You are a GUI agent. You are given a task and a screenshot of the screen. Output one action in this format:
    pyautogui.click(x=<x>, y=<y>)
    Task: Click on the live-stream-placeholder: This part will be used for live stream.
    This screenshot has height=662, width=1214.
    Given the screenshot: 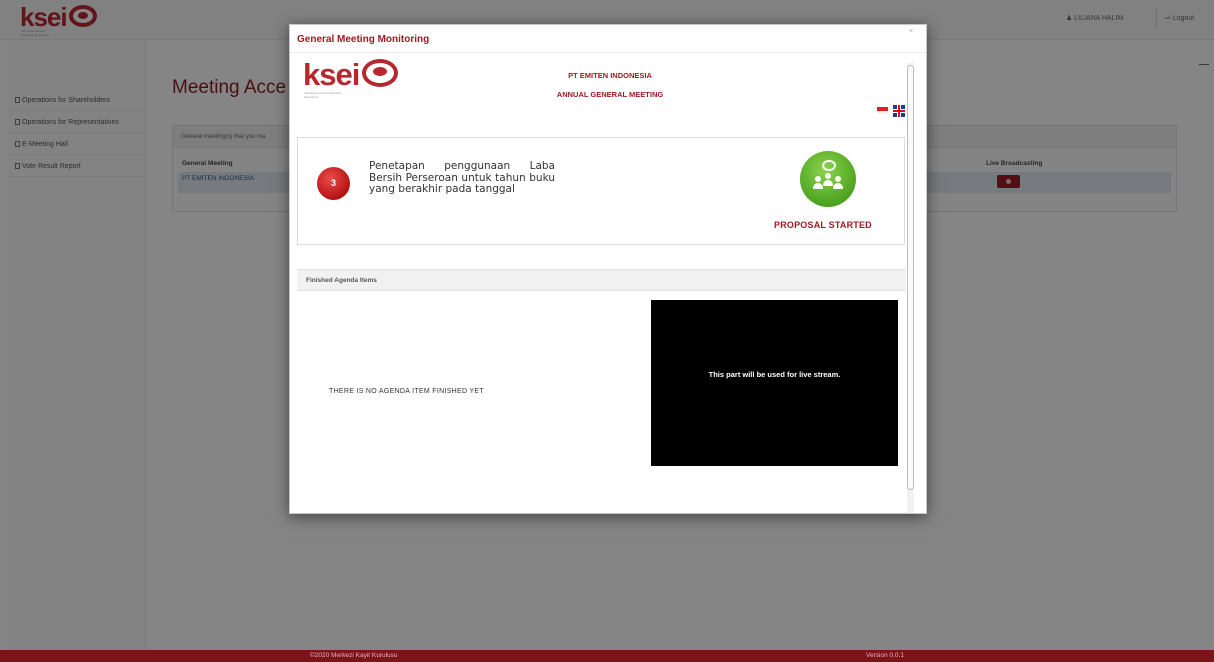 What is the action you would take?
    pyautogui.click(x=774, y=374)
    